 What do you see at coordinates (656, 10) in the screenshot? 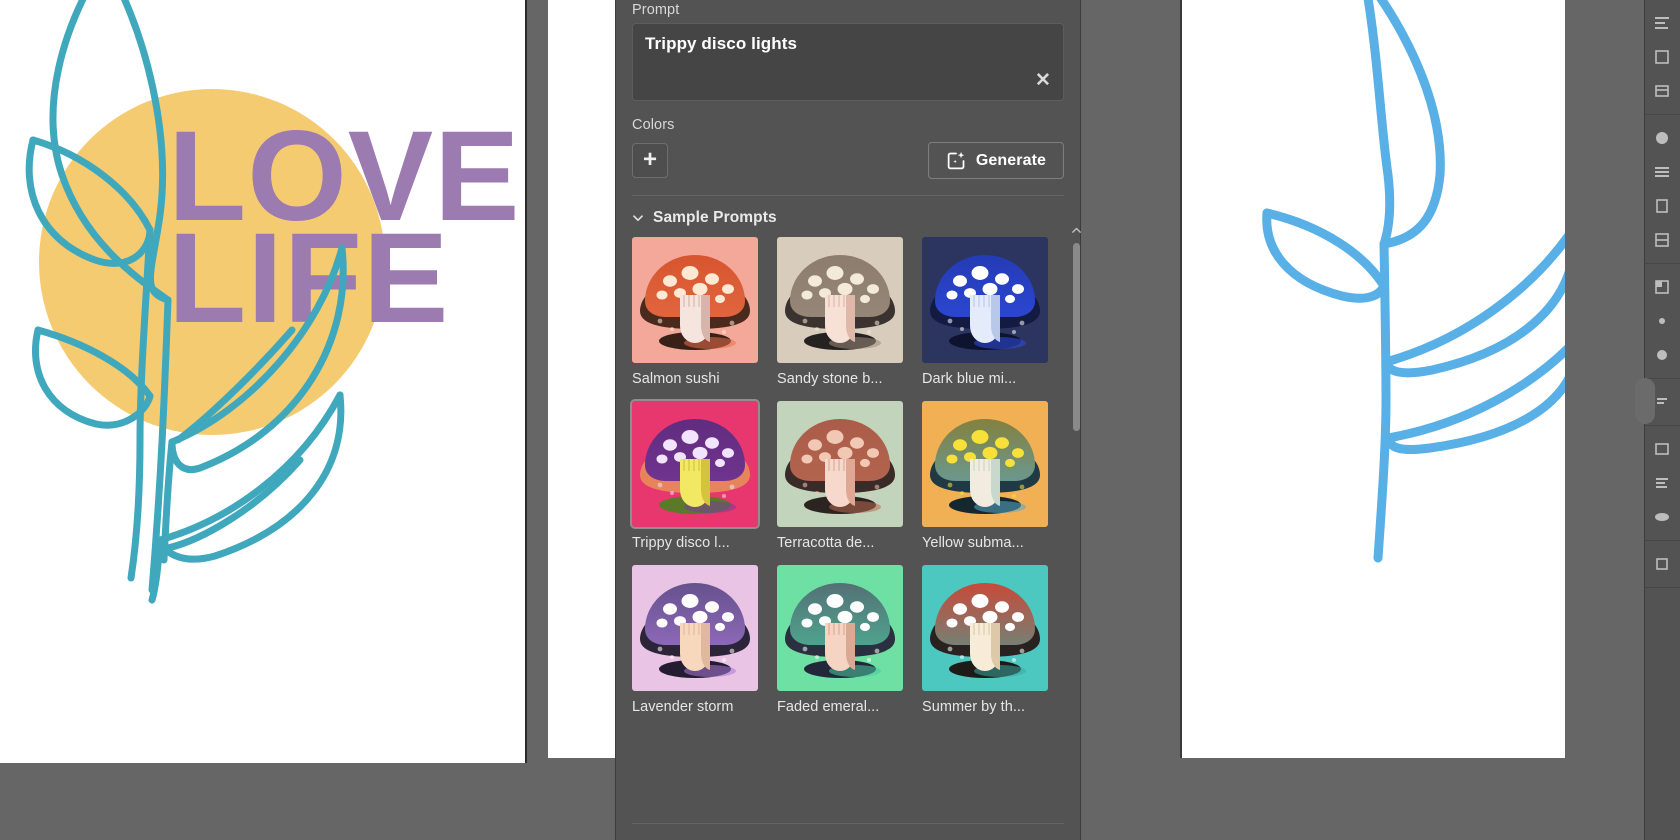
I see `prompt-label: Prompt` at bounding box center [656, 10].